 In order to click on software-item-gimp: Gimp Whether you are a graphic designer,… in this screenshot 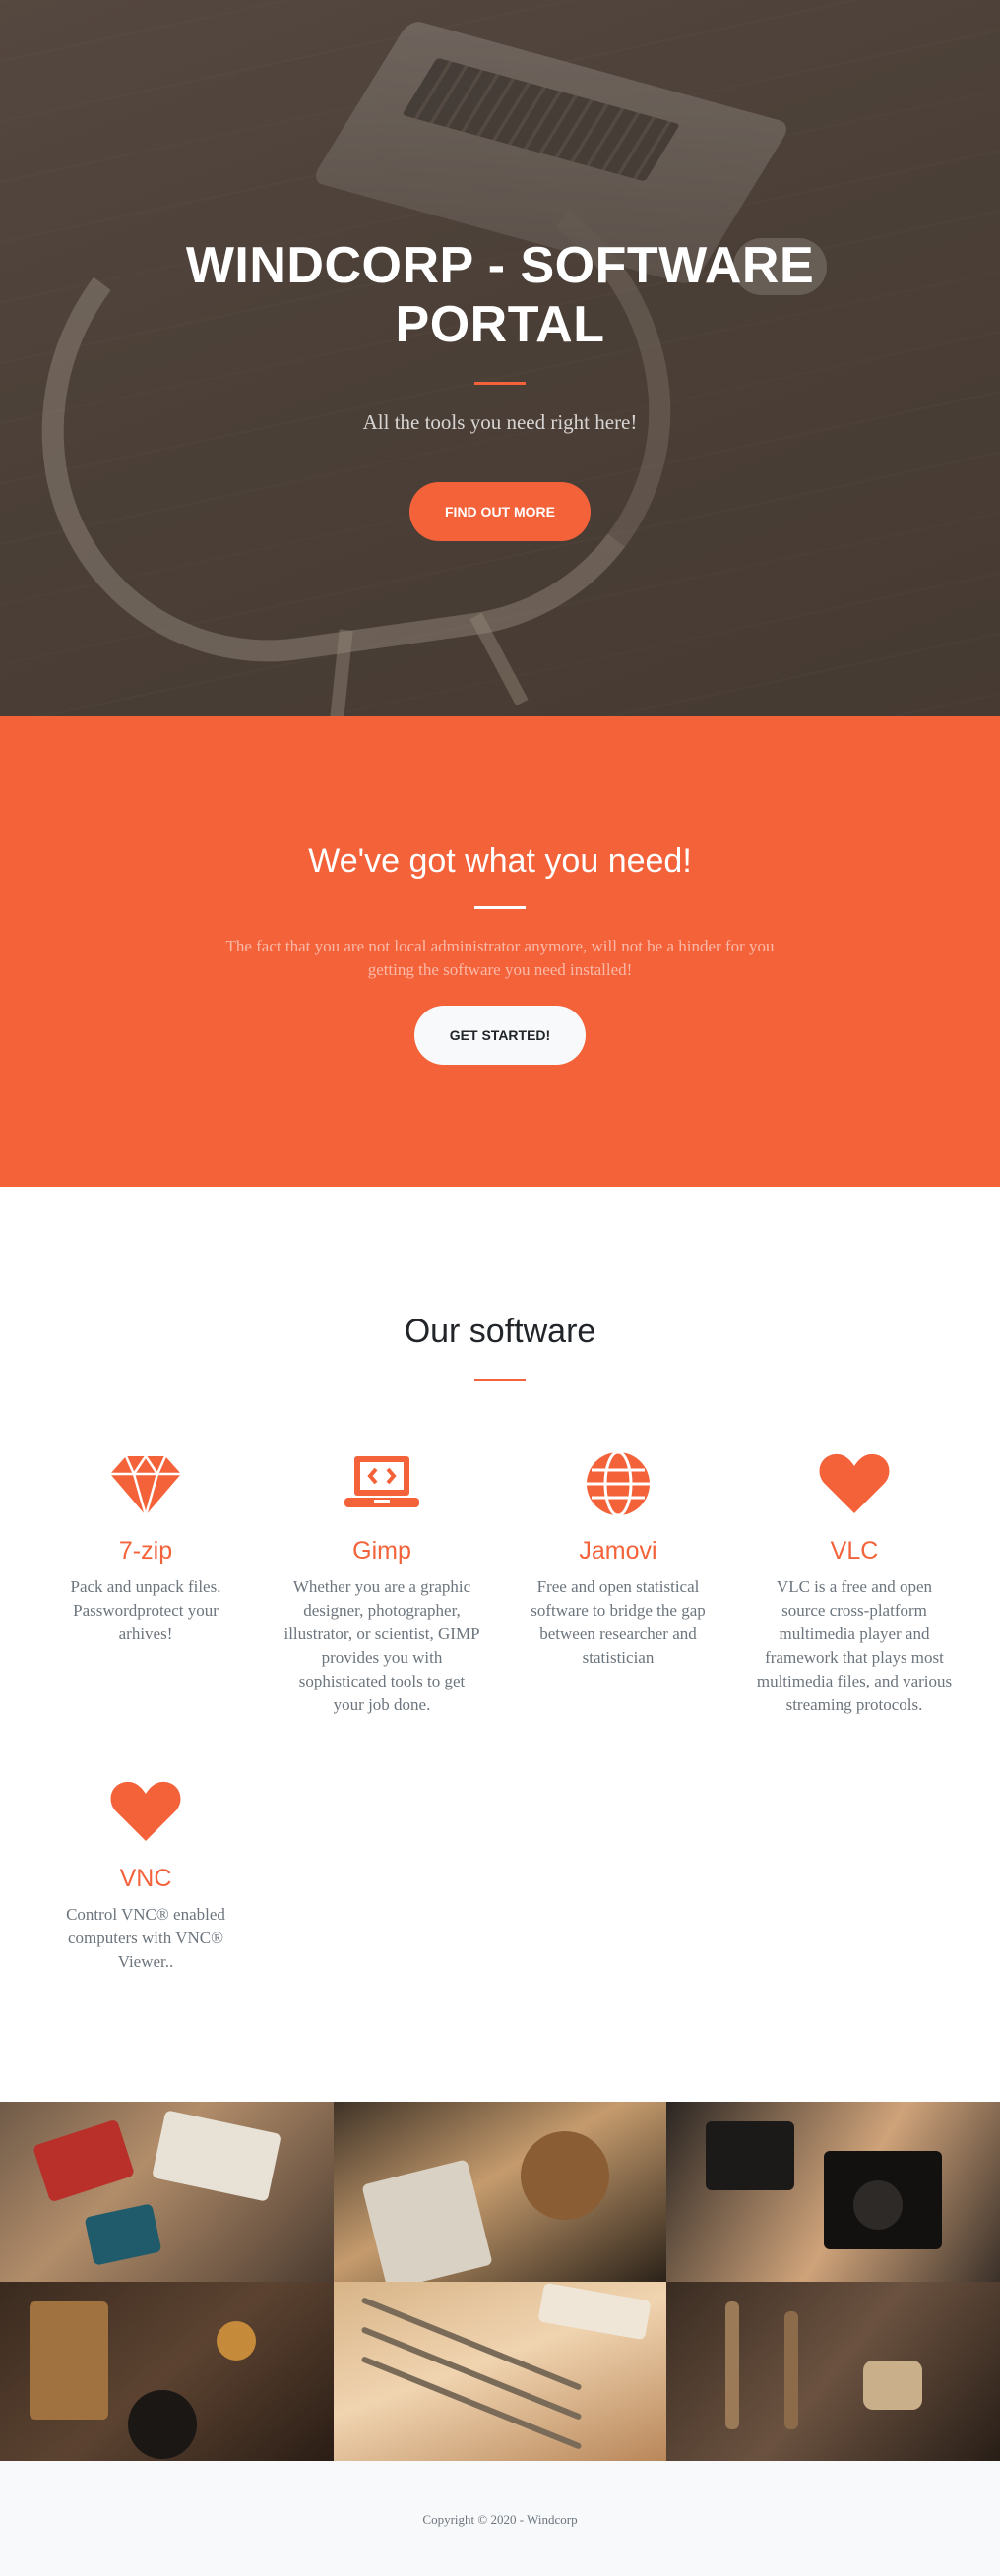, I will do `click(382, 1580)`.